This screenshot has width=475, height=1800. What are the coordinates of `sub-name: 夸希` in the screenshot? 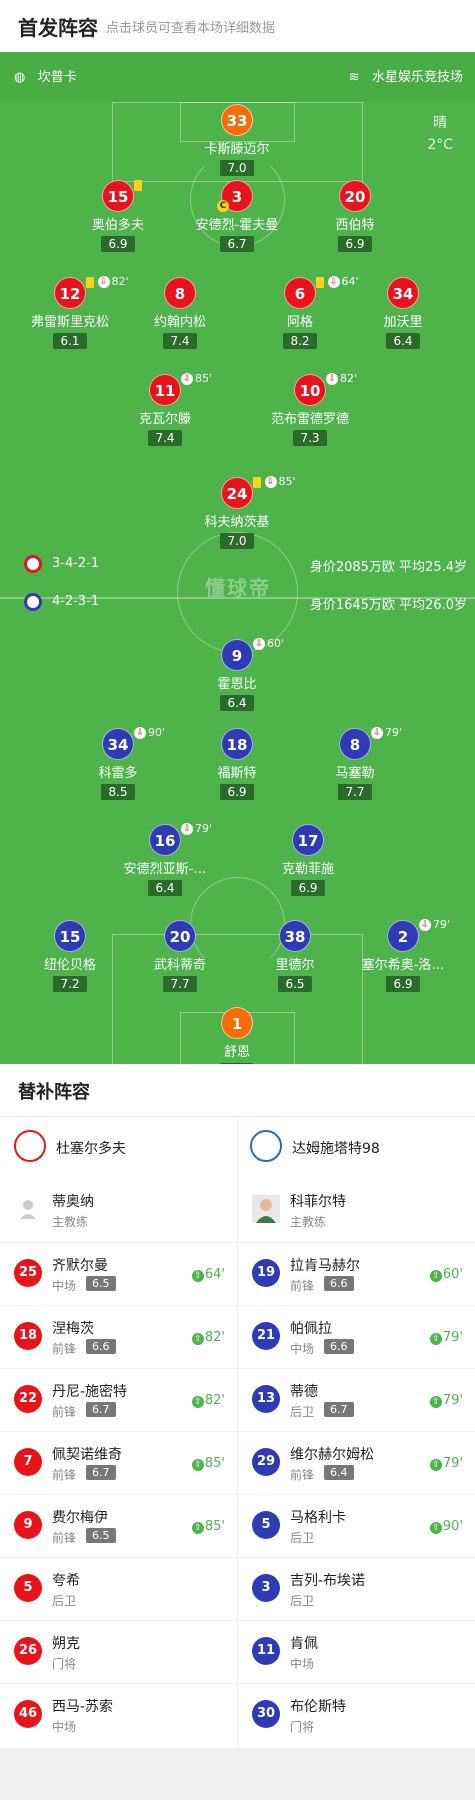 It's located at (66, 1581).